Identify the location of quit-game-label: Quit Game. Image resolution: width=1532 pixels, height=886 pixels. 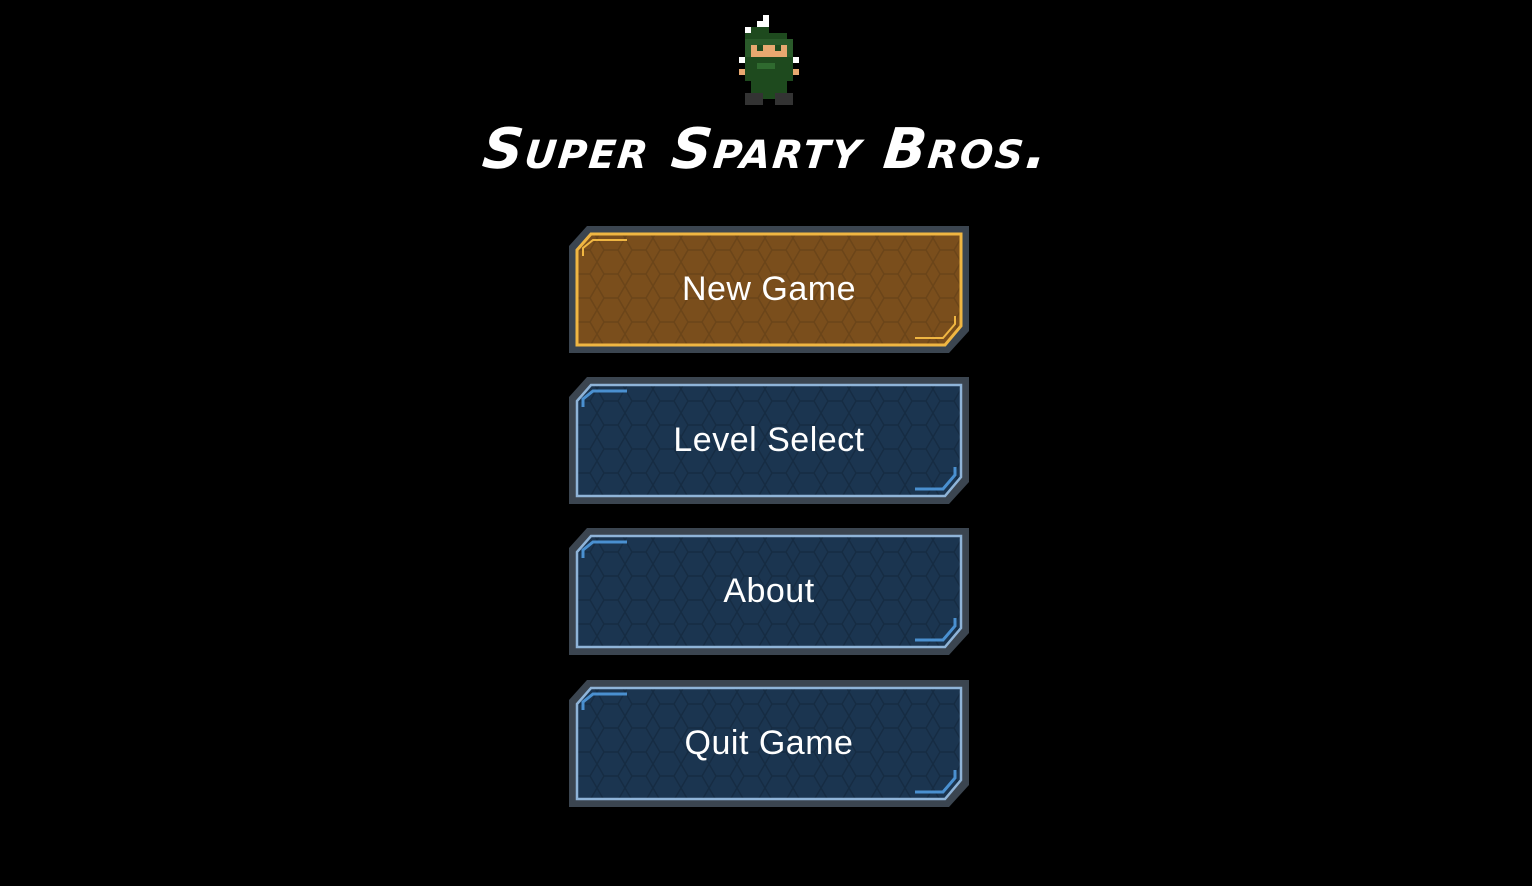
(769, 743).